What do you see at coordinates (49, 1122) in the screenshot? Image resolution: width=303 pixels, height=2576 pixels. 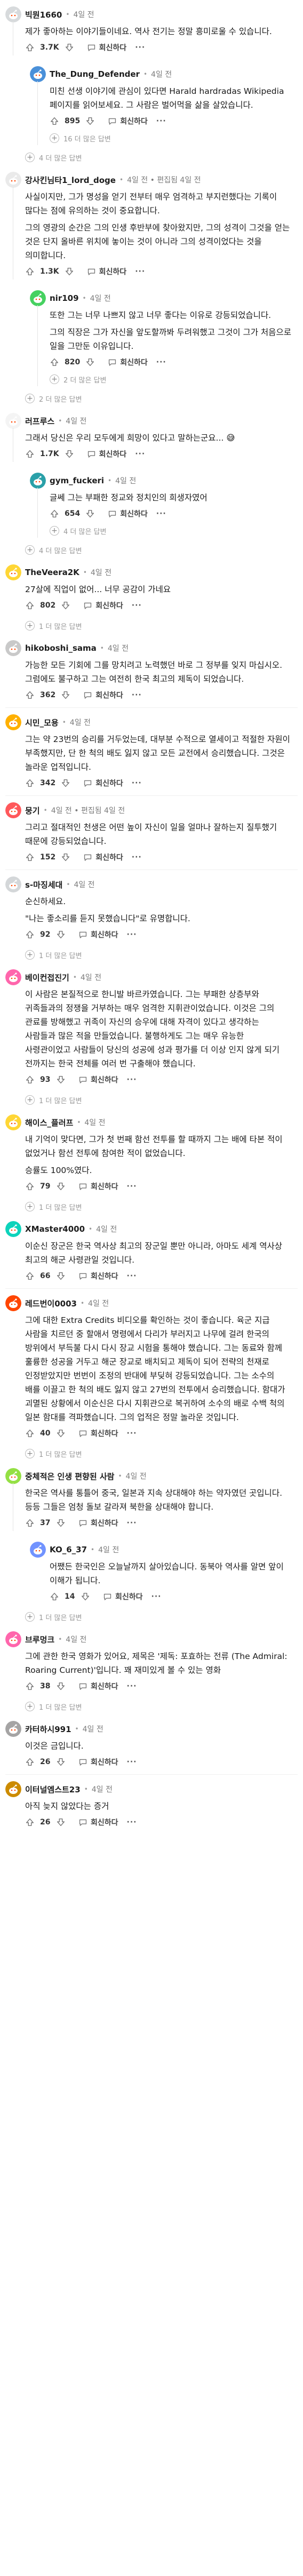 I see `username: 해이스_플러프` at bounding box center [49, 1122].